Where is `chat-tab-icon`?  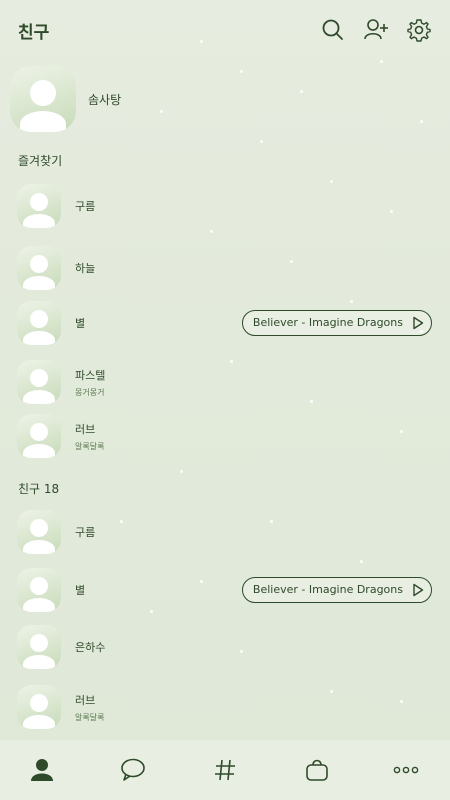
chat-tab-icon is located at coordinates (133, 770).